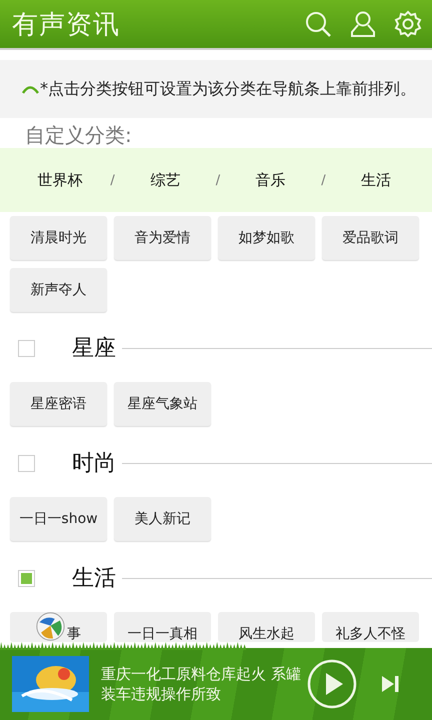 The image size is (432, 720). Describe the element at coordinates (390, 684) in the screenshot. I see `next-track-button` at that location.